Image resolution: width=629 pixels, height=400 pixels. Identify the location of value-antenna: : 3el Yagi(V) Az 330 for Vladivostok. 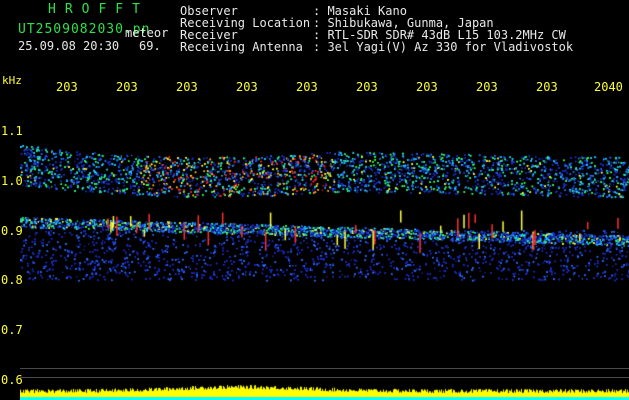
(443, 47).